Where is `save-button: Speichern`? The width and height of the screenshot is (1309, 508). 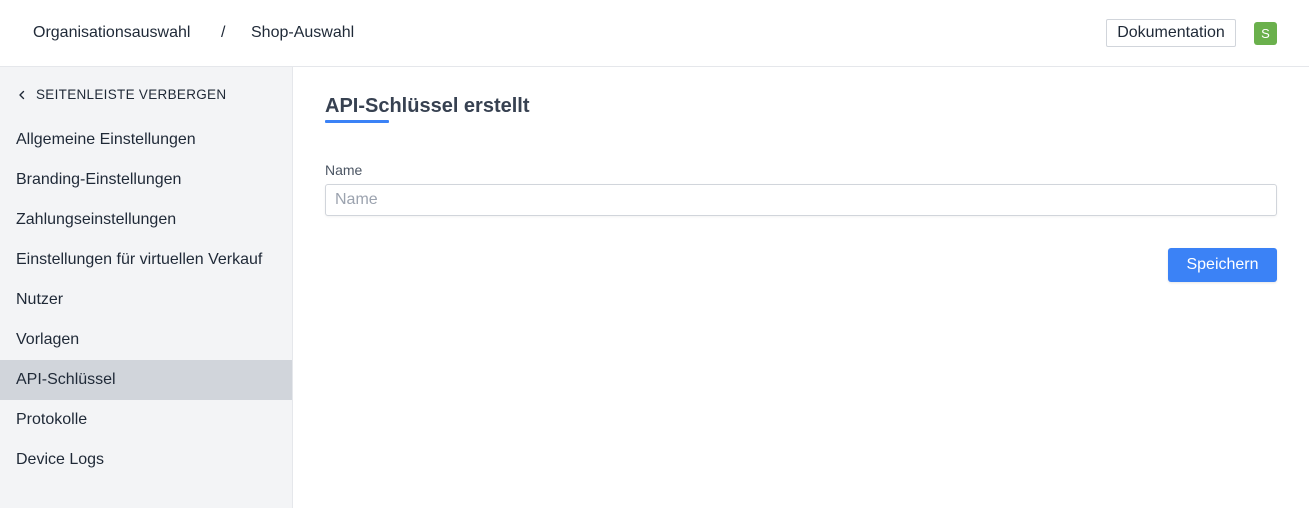 save-button: Speichern is located at coordinates (1222, 265).